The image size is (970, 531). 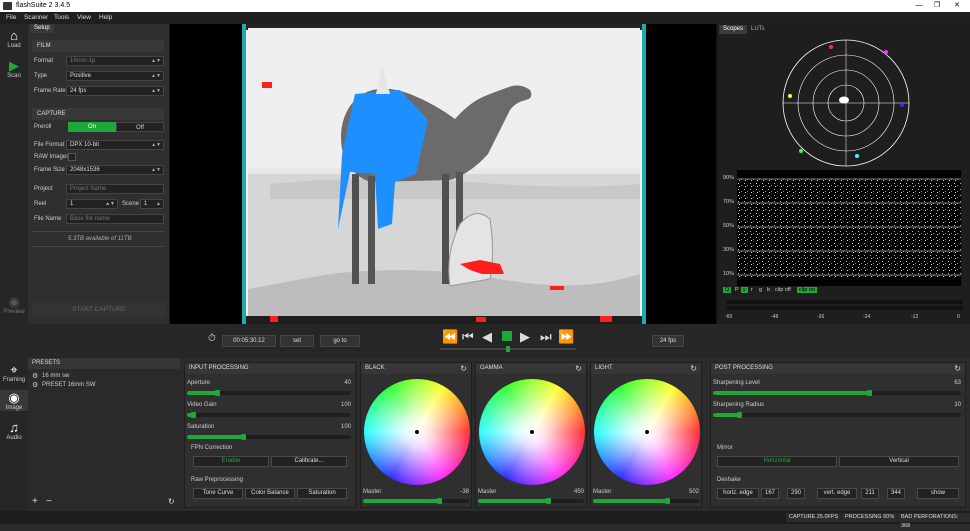 I want to click on refresh-icon: ↻, so click(x=171, y=501).